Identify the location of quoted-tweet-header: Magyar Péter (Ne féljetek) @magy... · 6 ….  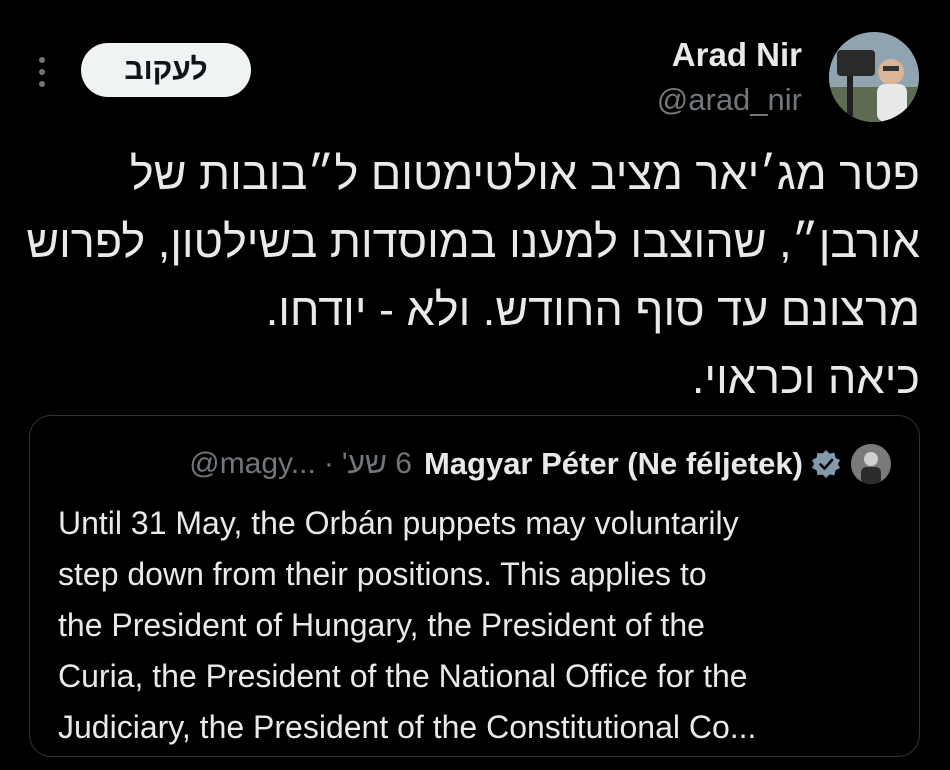
(540, 464).